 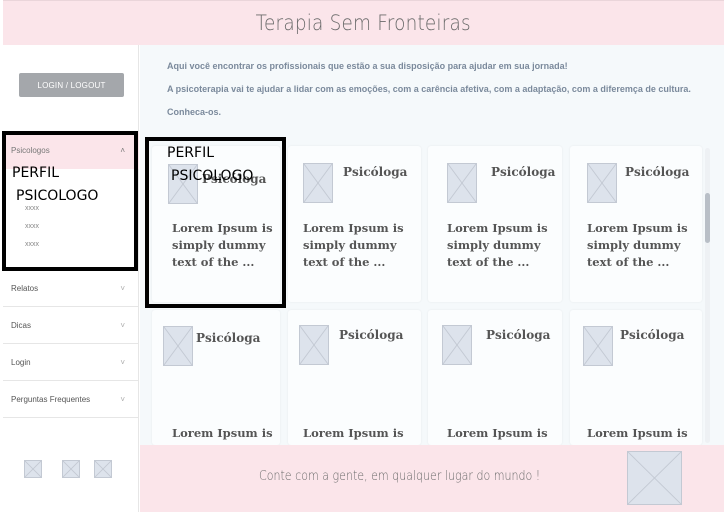 I want to click on scrollbar, so click(x=707, y=295).